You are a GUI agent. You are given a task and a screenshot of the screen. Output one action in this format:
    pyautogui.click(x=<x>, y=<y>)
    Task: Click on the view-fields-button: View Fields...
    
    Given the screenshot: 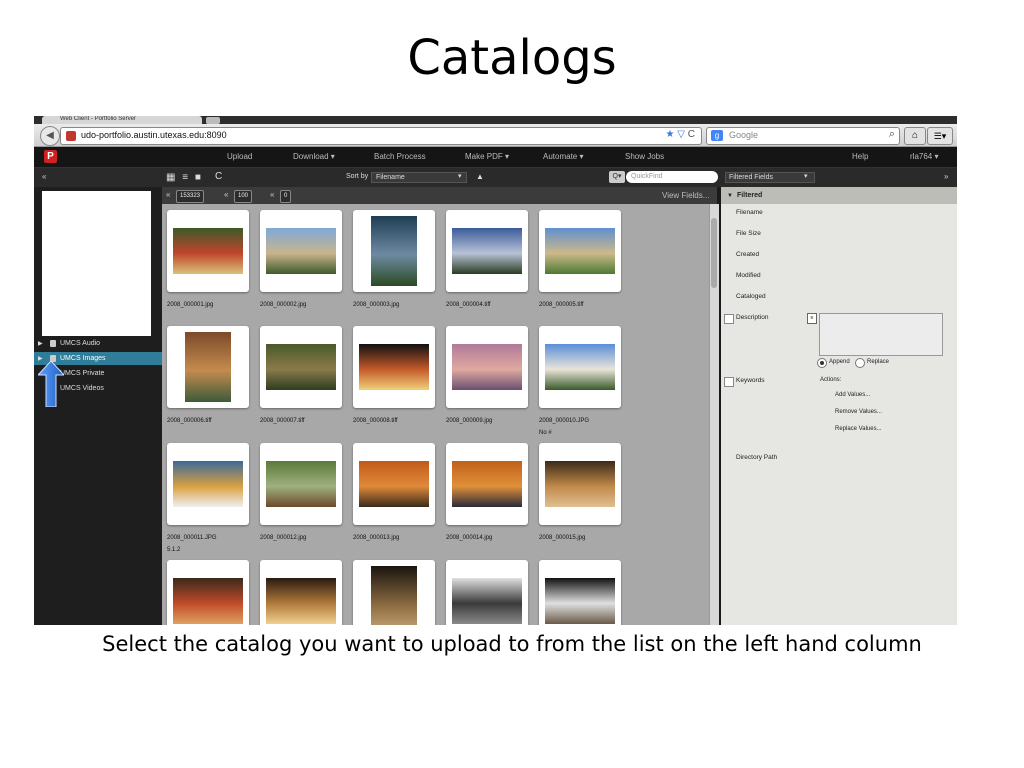 What is the action you would take?
    pyautogui.click(x=685, y=195)
    